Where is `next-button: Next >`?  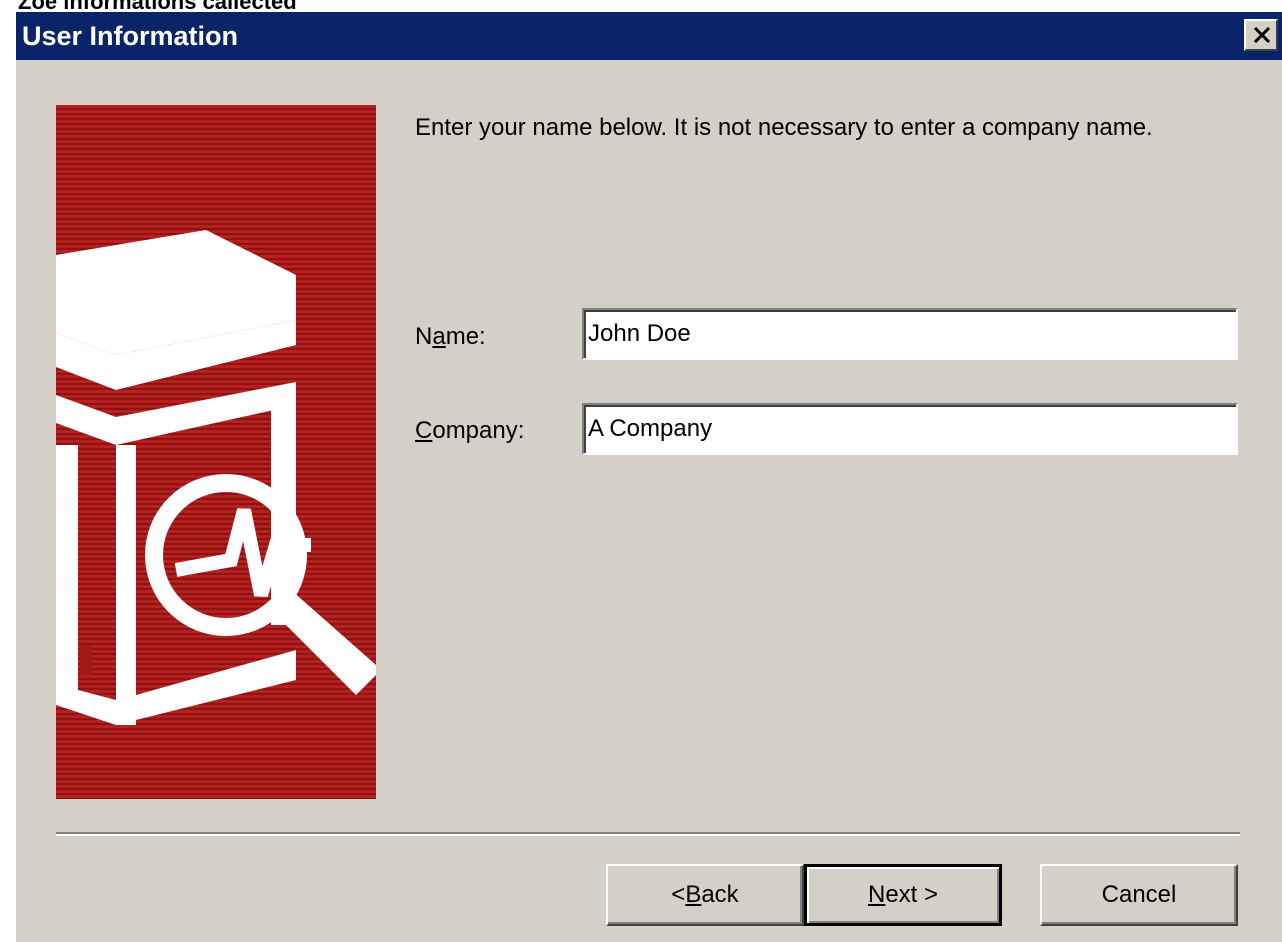
next-button: Next > is located at coordinates (903, 895).